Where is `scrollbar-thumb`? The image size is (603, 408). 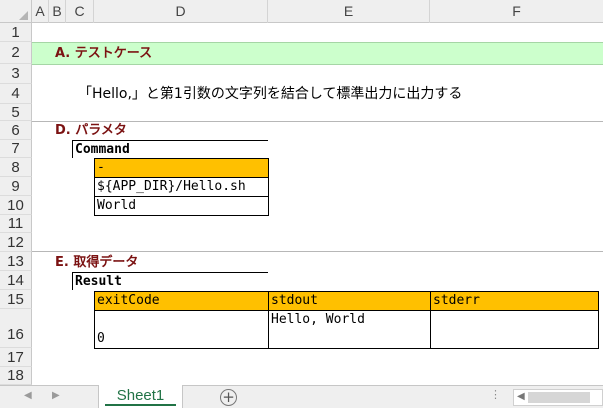
scrollbar-thumb is located at coordinates (559, 397).